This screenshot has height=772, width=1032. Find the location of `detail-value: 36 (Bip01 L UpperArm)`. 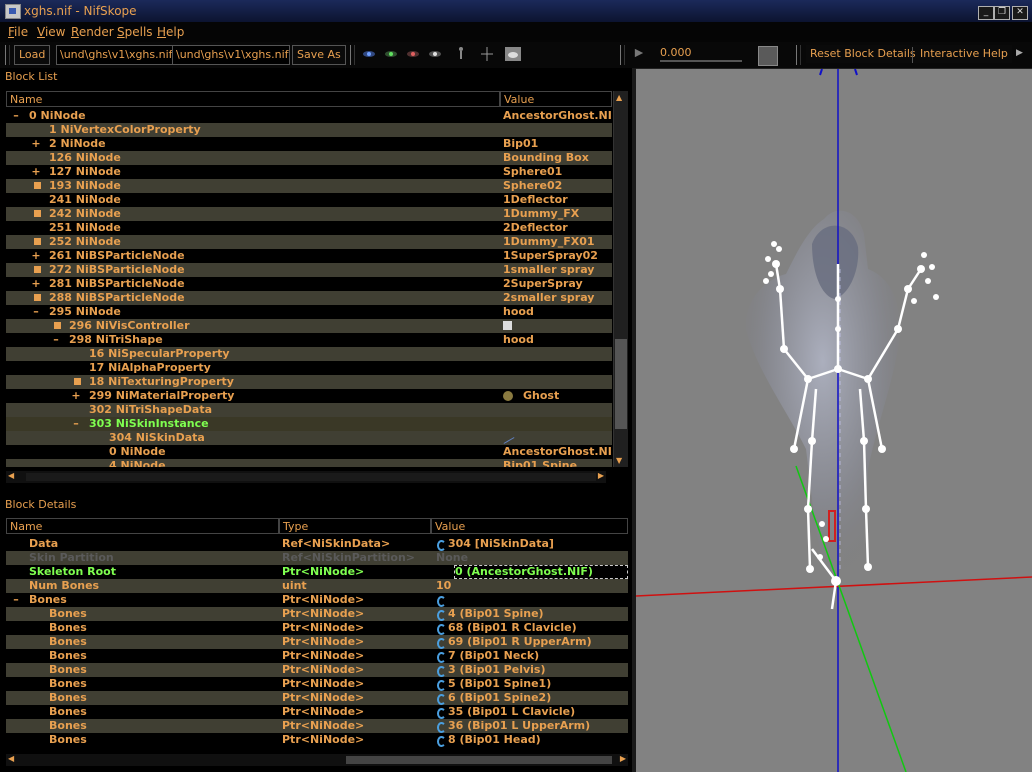

detail-value: 36 (Bip01 L UpperArm) is located at coordinates (531, 726).